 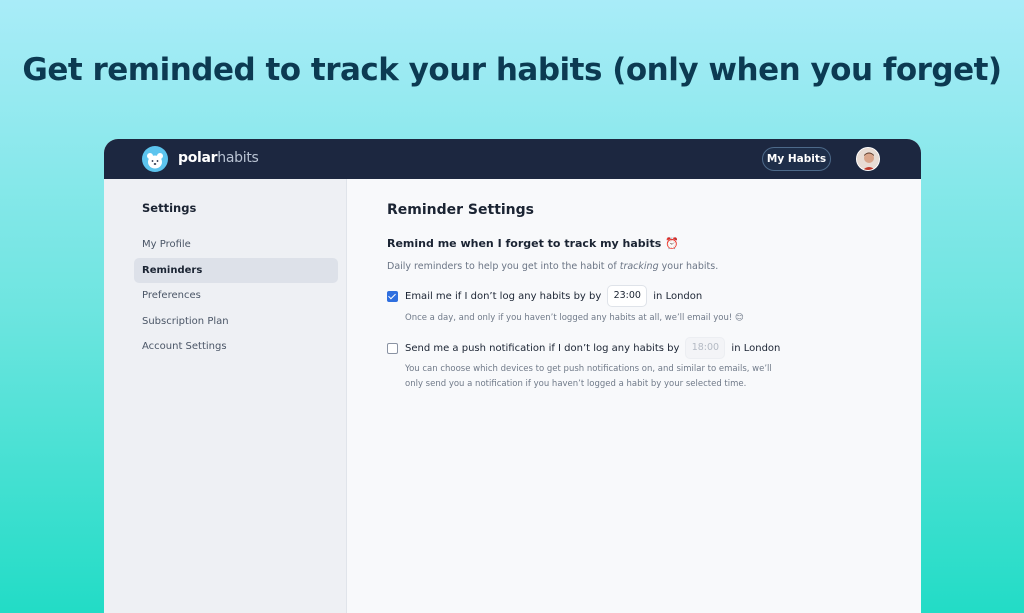 What do you see at coordinates (169, 208) in the screenshot?
I see `sidebar-title: Settings` at bounding box center [169, 208].